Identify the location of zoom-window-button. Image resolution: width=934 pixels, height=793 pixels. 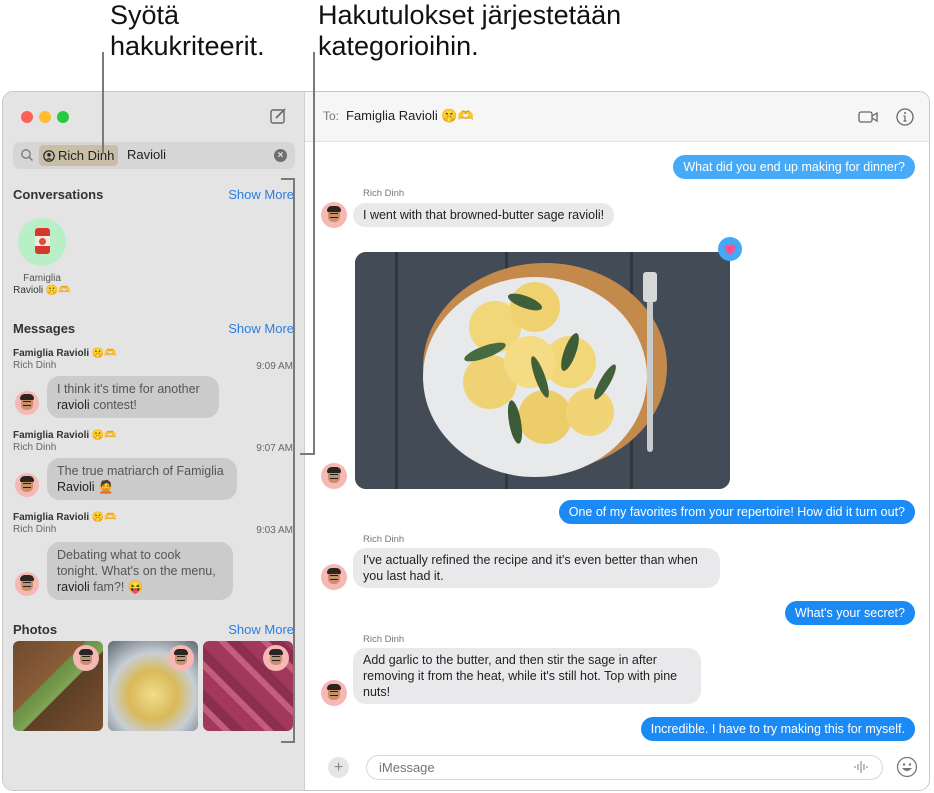
(63, 117).